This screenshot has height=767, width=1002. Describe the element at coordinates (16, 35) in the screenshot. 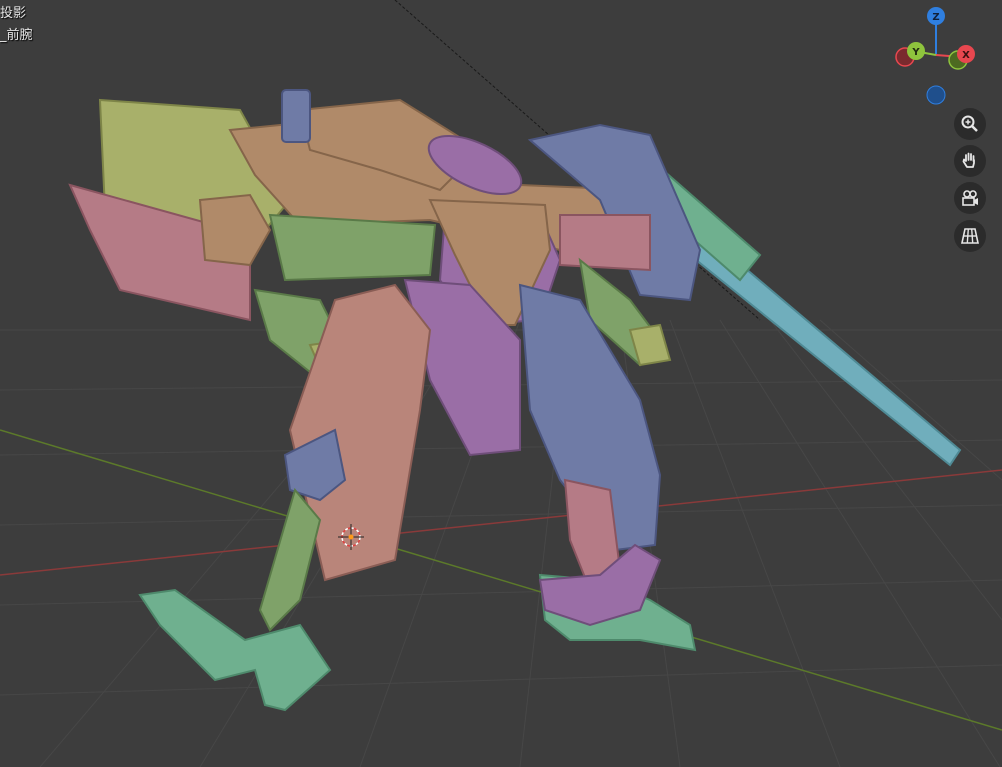

I see `active-object-label: _前腕` at that location.